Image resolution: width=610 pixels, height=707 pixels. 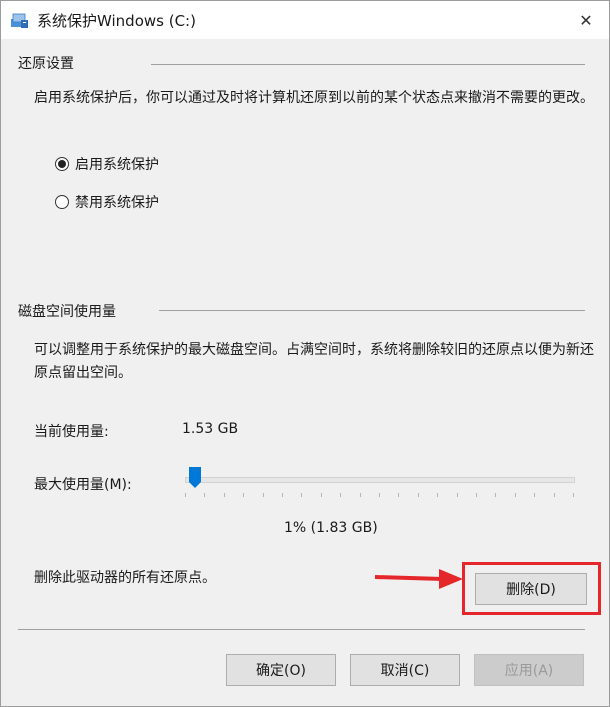 I want to click on slider-thumb, so click(x=194, y=478).